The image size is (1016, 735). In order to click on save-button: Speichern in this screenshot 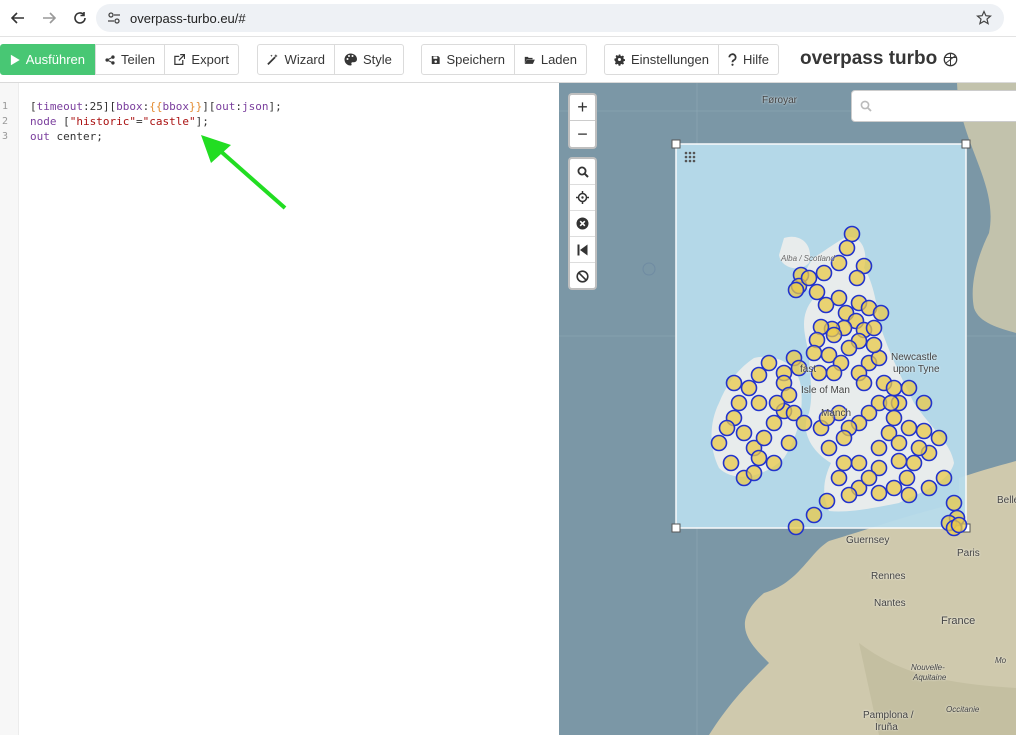, I will do `click(468, 59)`.